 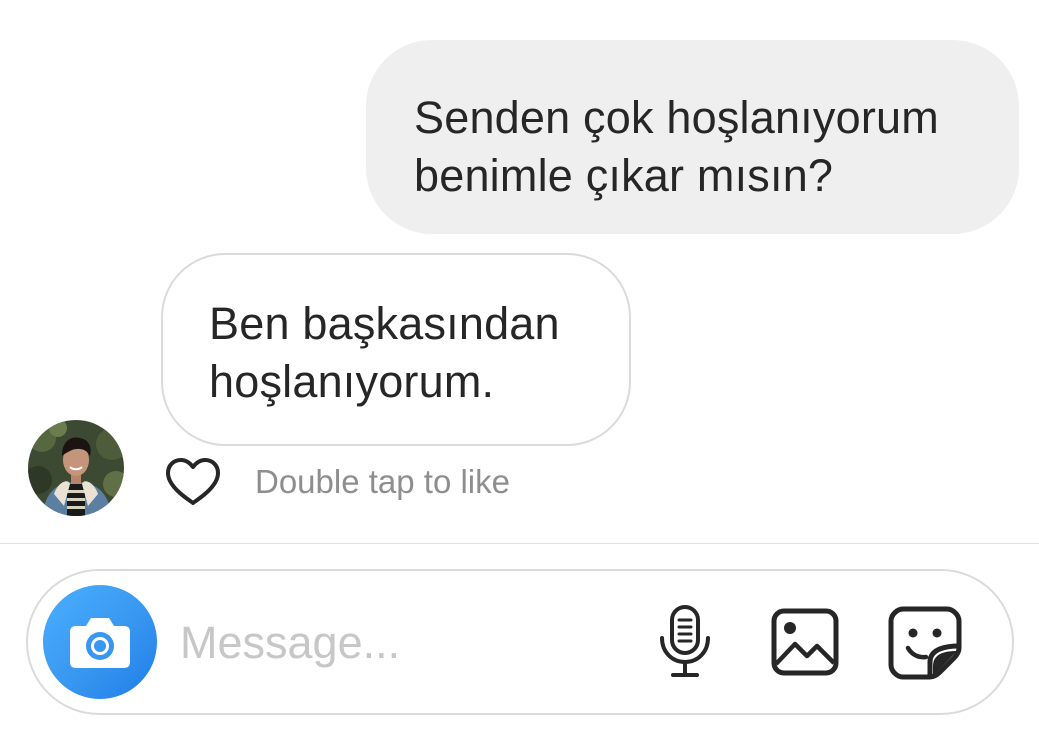 What do you see at coordinates (400, 643) in the screenshot?
I see `message-input` at bounding box center [400, 643].